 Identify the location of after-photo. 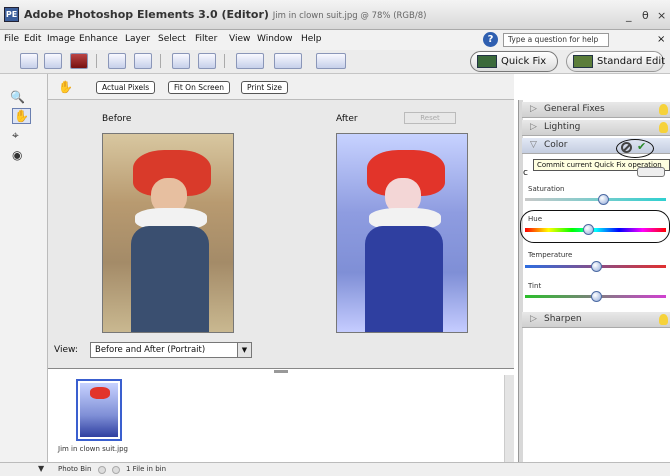
(402, 233).